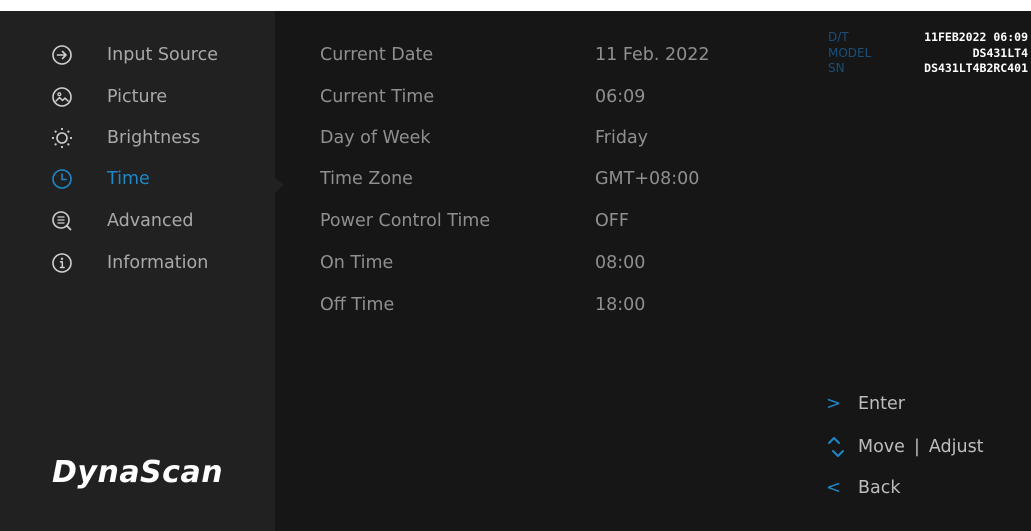 This screenshot has height=531, width=1031. Describe the element at coordinates (879, 487) in the screenshot. I see `hint-back-label: Back` at that location.